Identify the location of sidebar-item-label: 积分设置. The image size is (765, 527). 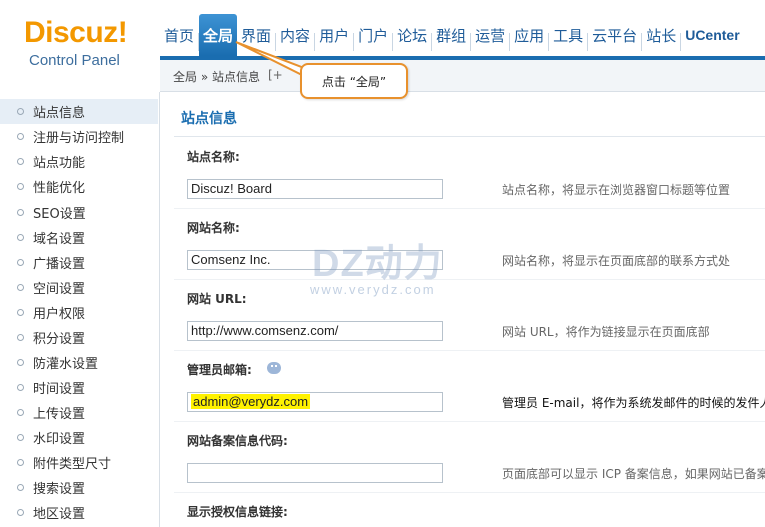
(59, 339).